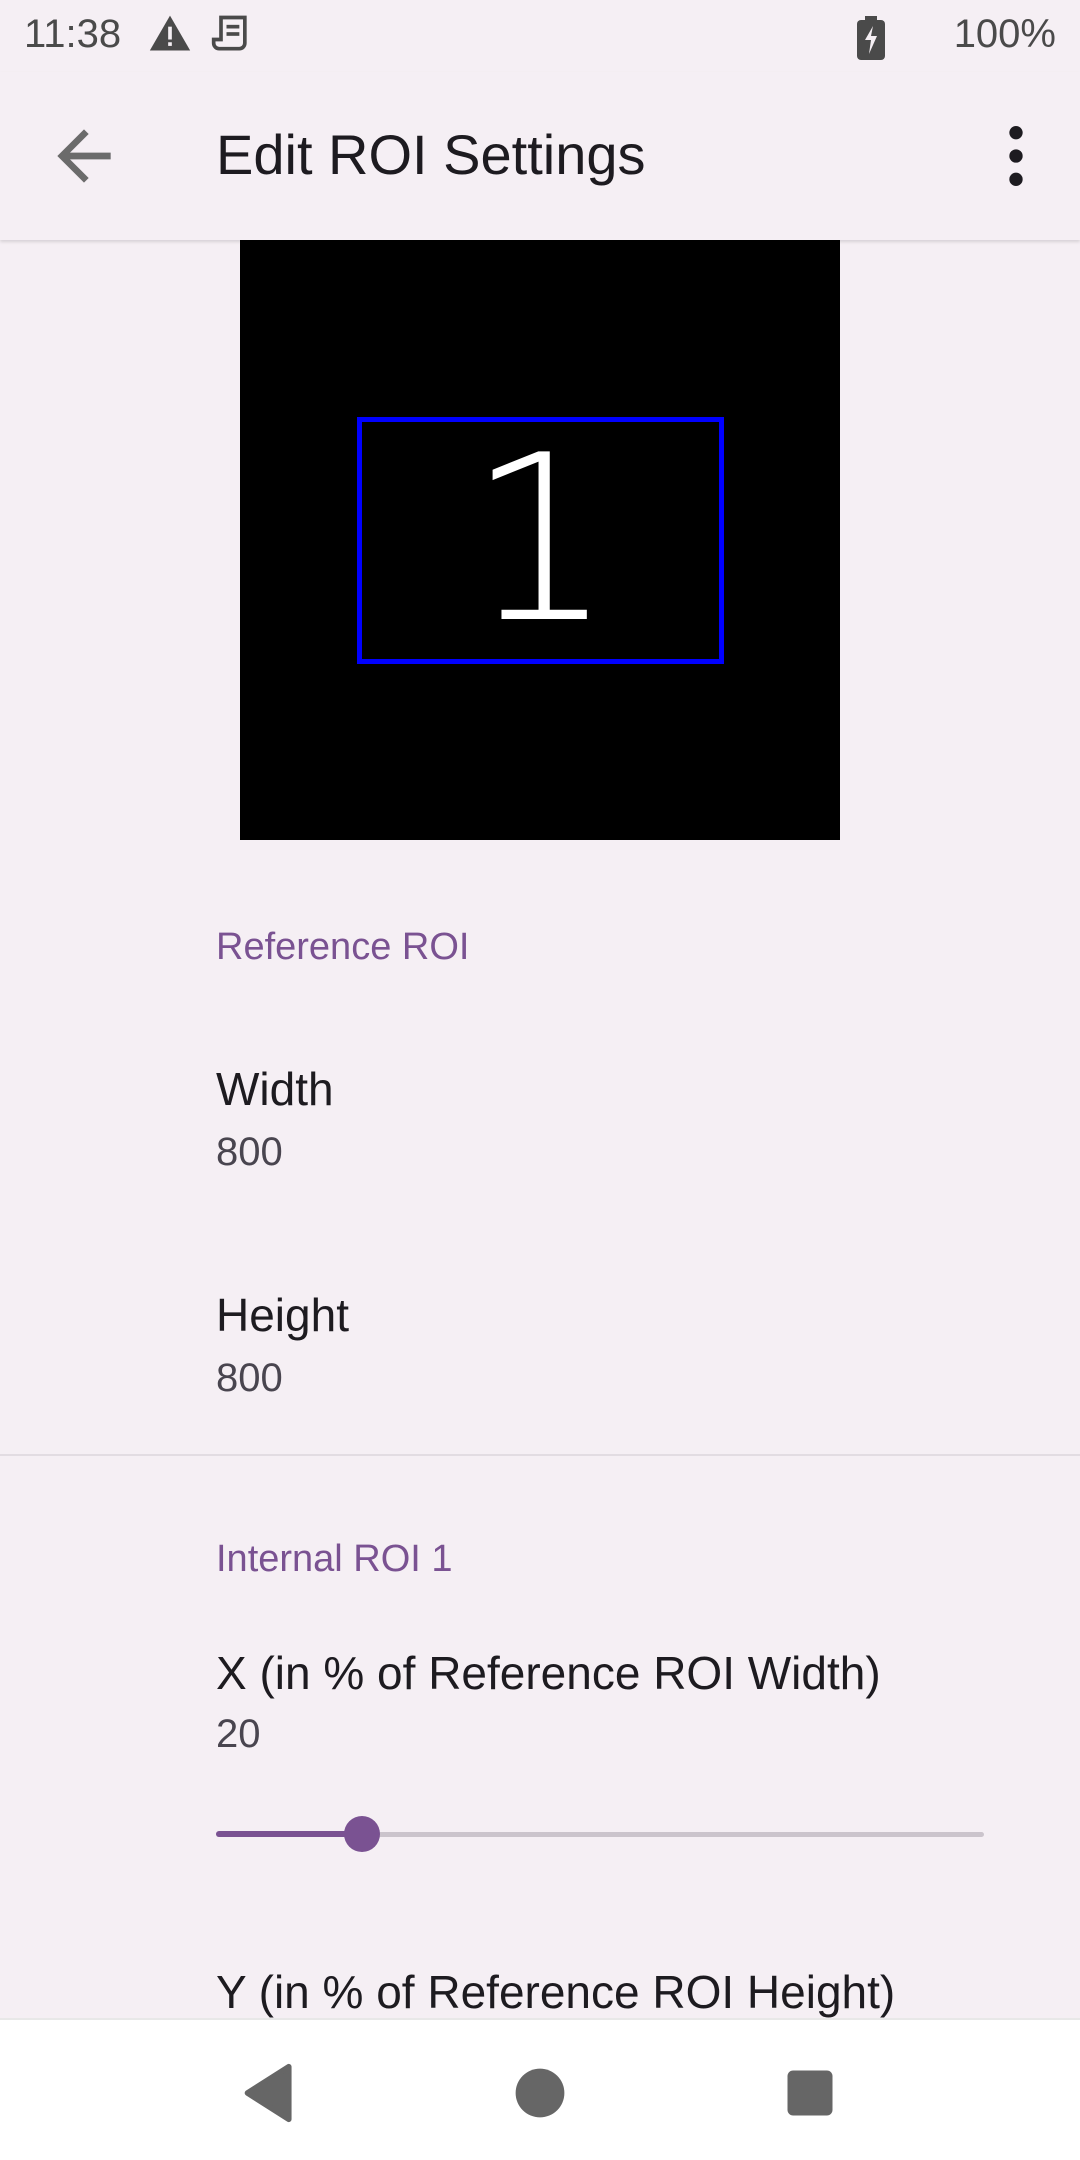 This screenshot has height=2160, width=1080. I want to click on page-title: Edit ROI Settings, so click(431, 154).